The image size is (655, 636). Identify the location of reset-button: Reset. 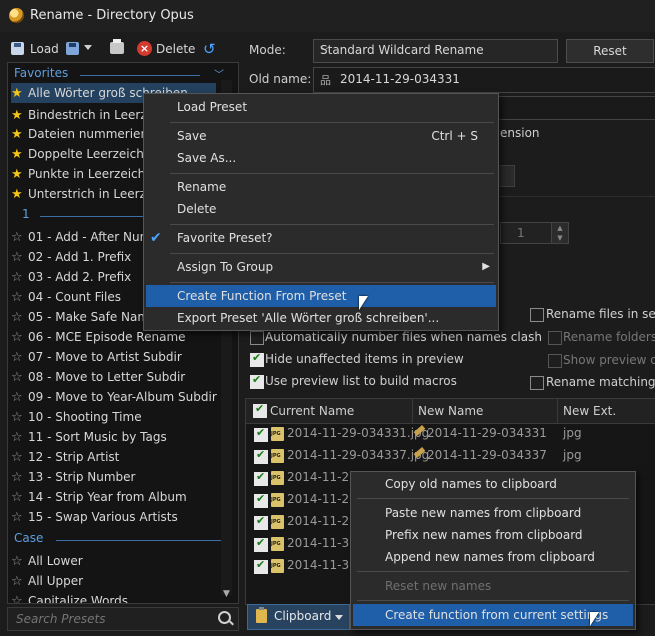
(610, 51).